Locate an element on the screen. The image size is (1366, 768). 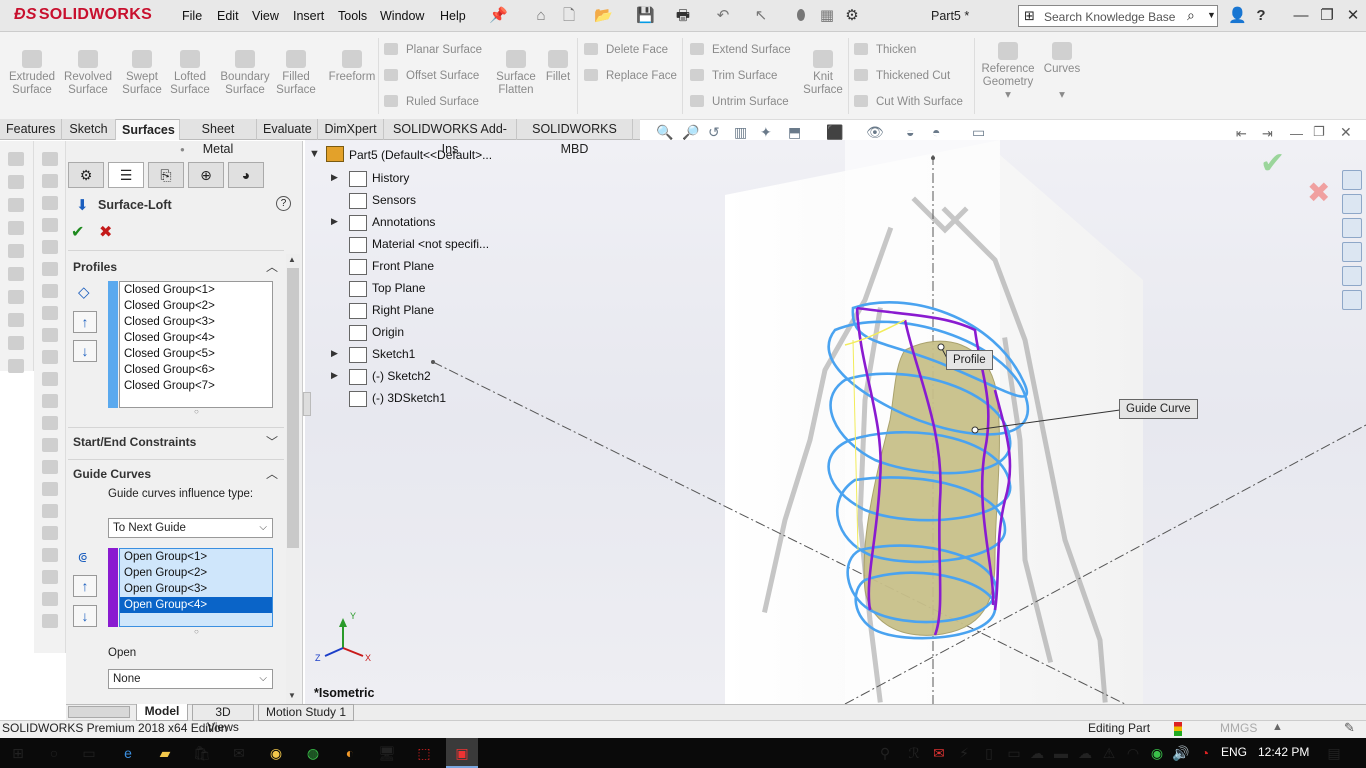
appearances-icon is located at coordinates (1352, 276).